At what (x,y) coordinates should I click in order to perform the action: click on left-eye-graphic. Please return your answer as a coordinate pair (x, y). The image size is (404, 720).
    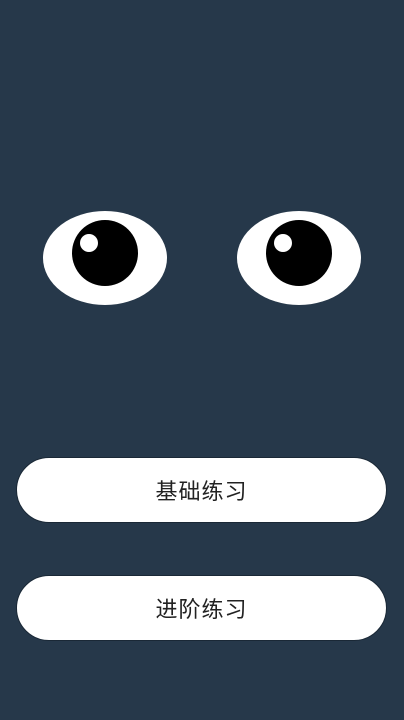
    Looking at the image, I should click on (105, 258).